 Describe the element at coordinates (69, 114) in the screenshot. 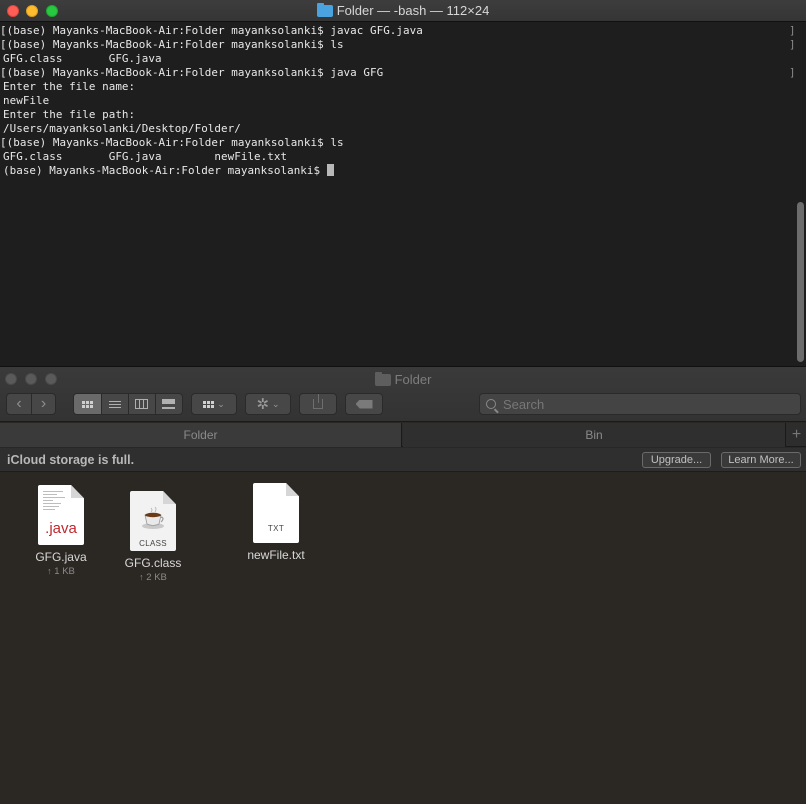

I see `terminal-line: Enter the file path:` at that location.